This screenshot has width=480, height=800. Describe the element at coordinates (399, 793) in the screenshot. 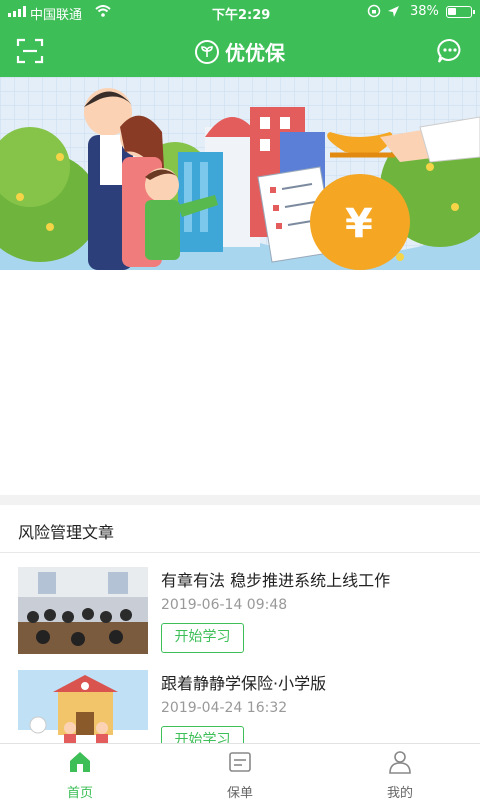

I see `tab-label: 我的` at that location.